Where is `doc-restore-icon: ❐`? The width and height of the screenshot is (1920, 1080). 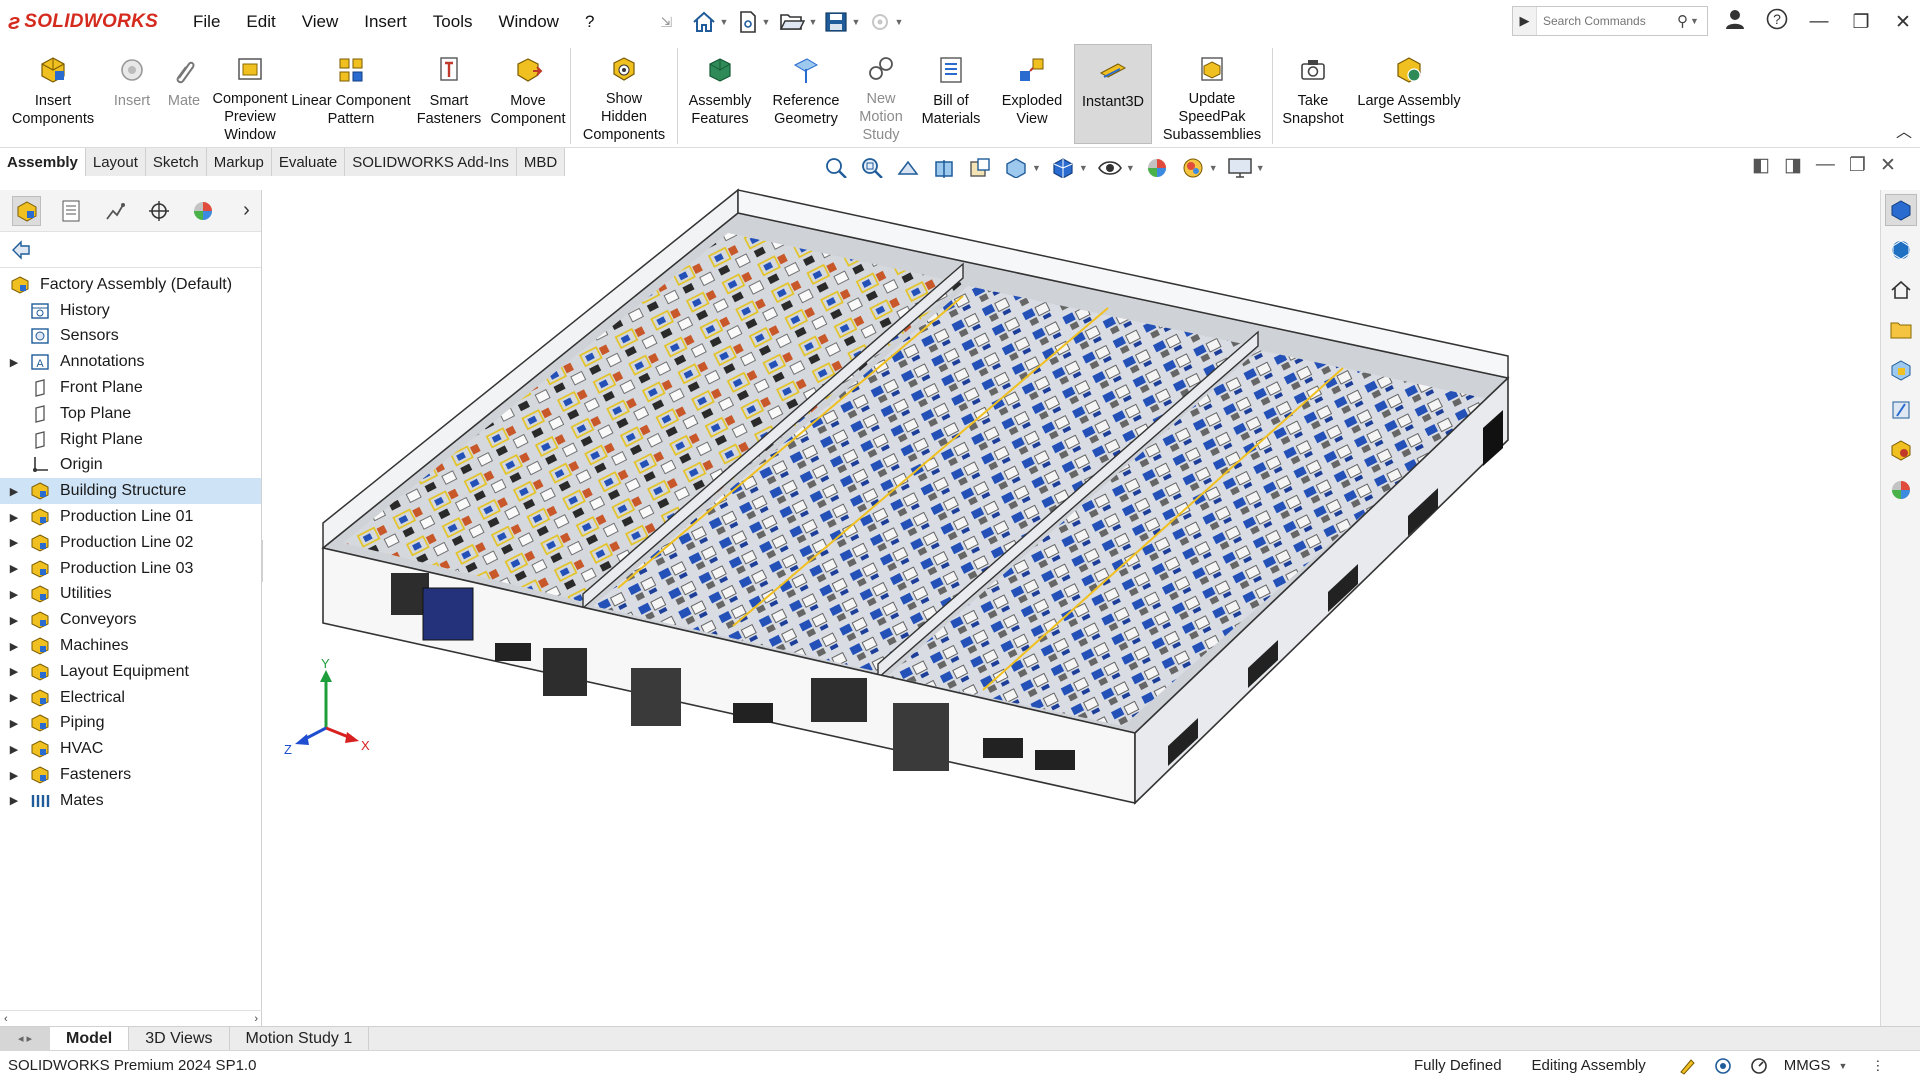
doc-restore-icon: ❐ is located at coordinates (1857, 165).